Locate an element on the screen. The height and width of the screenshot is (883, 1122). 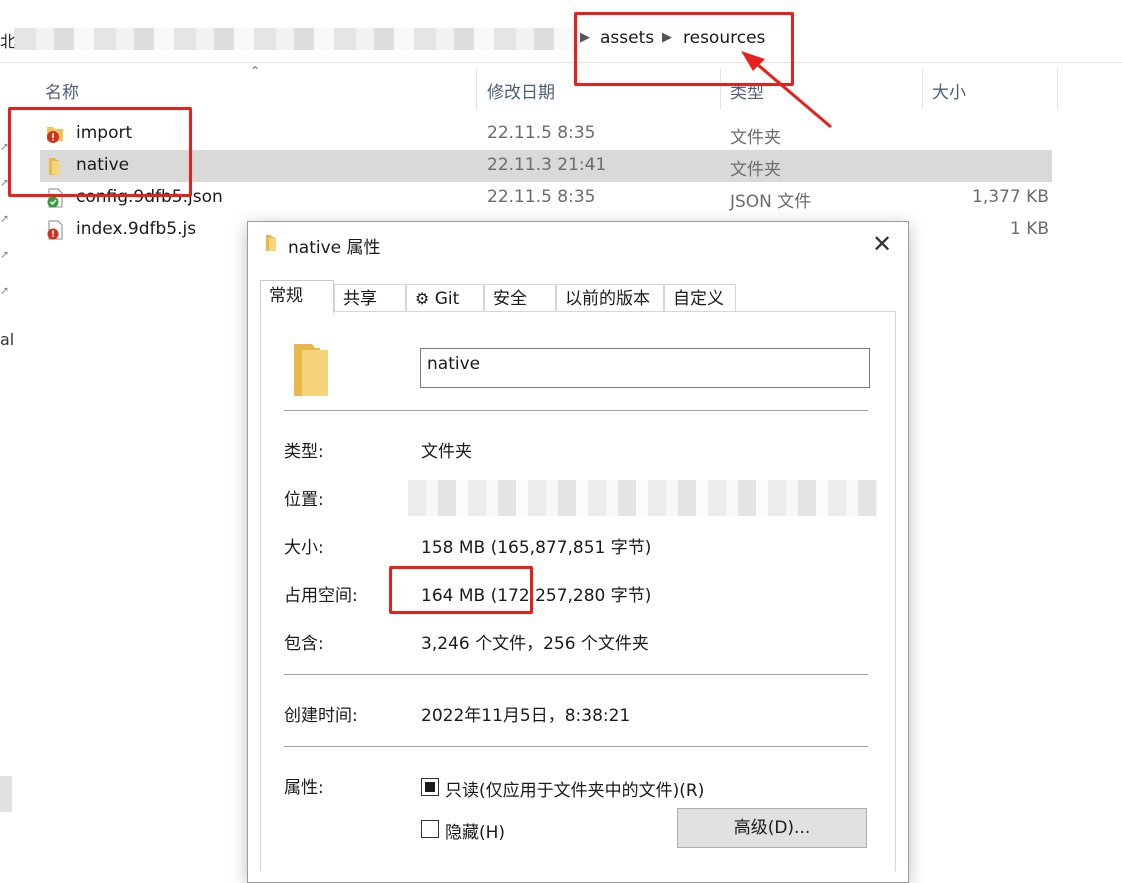
tab-previous-versions: 以前的版本 is located at coordinates (610, 298).